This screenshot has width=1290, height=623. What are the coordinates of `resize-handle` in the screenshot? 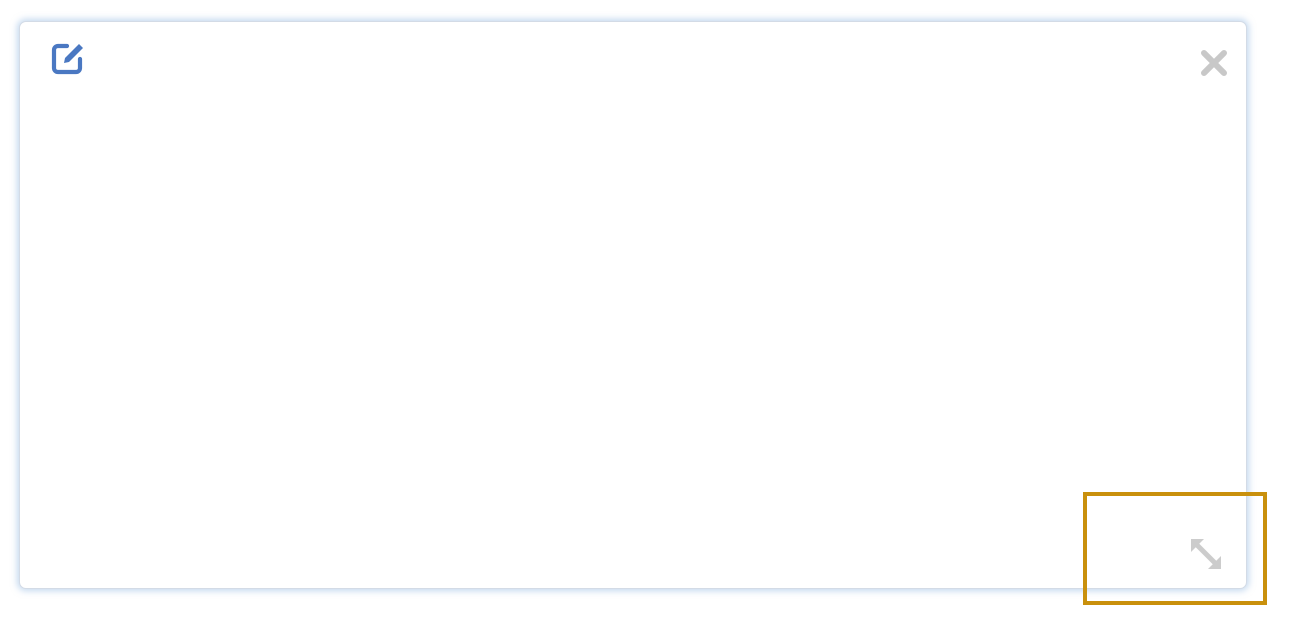 It's located at (1206, 554).